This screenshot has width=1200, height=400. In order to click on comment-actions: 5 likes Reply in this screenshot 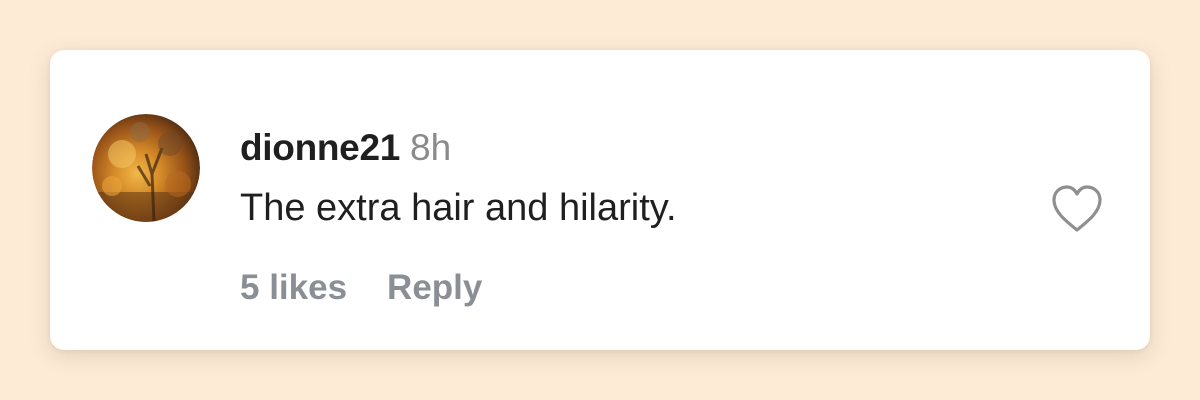, I will do `click(361, 291)`.